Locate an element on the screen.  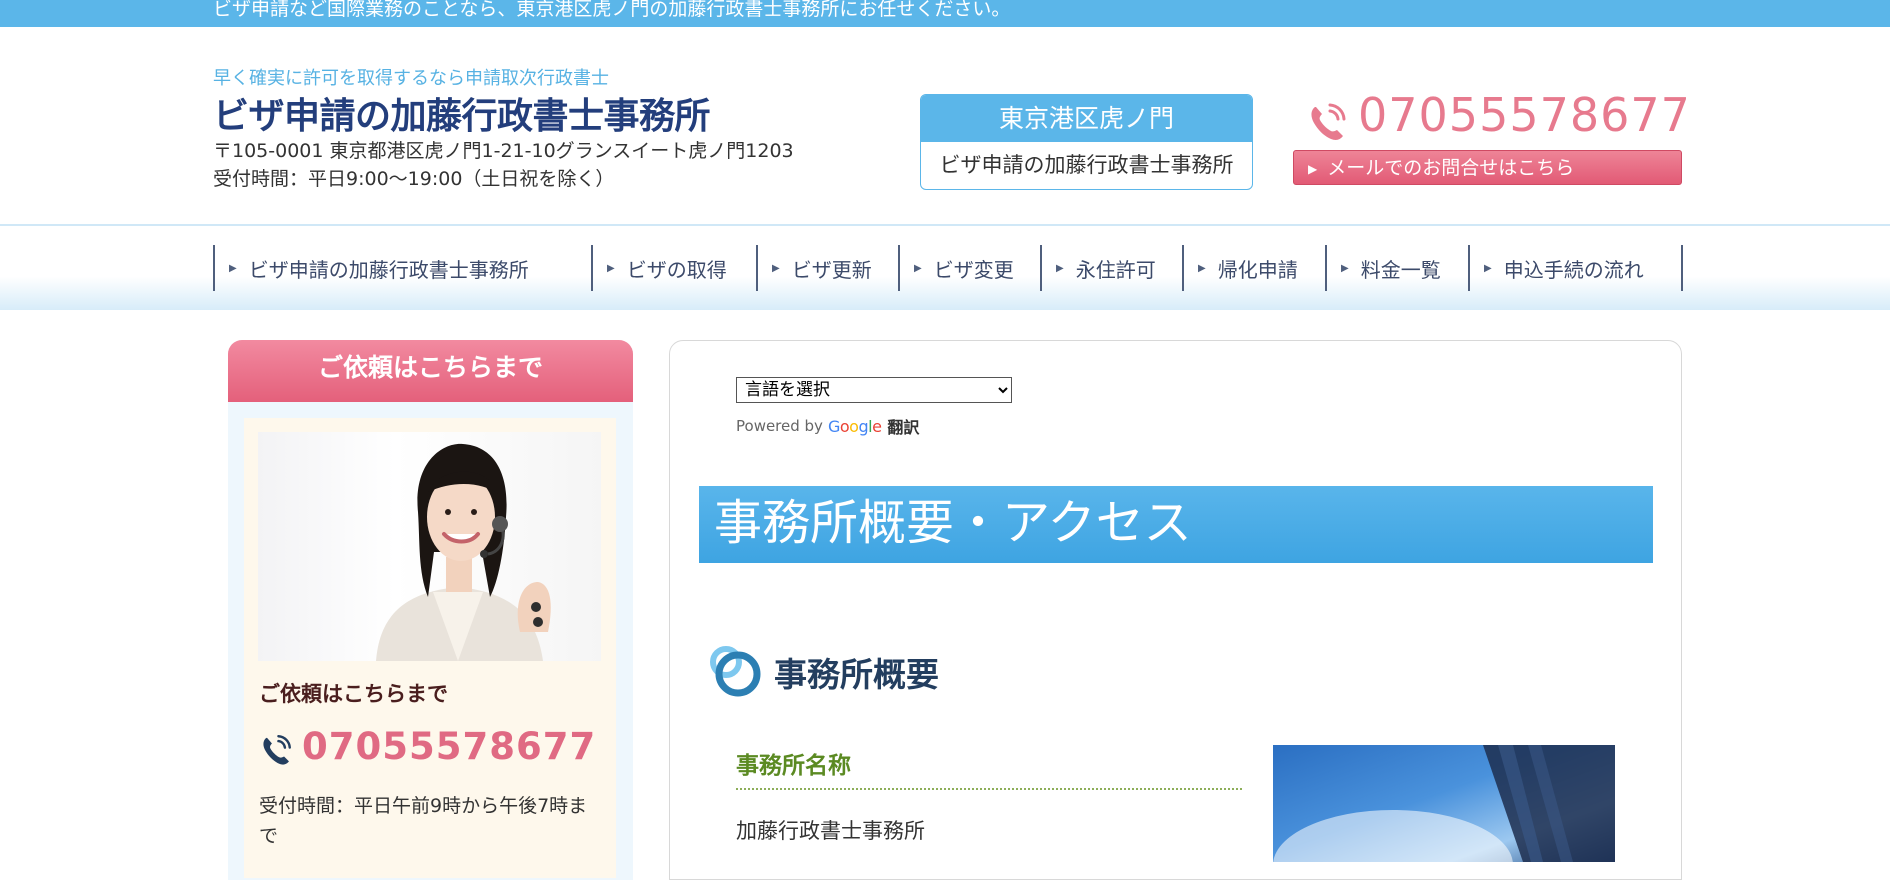
site-title: ビザ申請の加藤行政書士事務所 is located at coordinates (462, 113).